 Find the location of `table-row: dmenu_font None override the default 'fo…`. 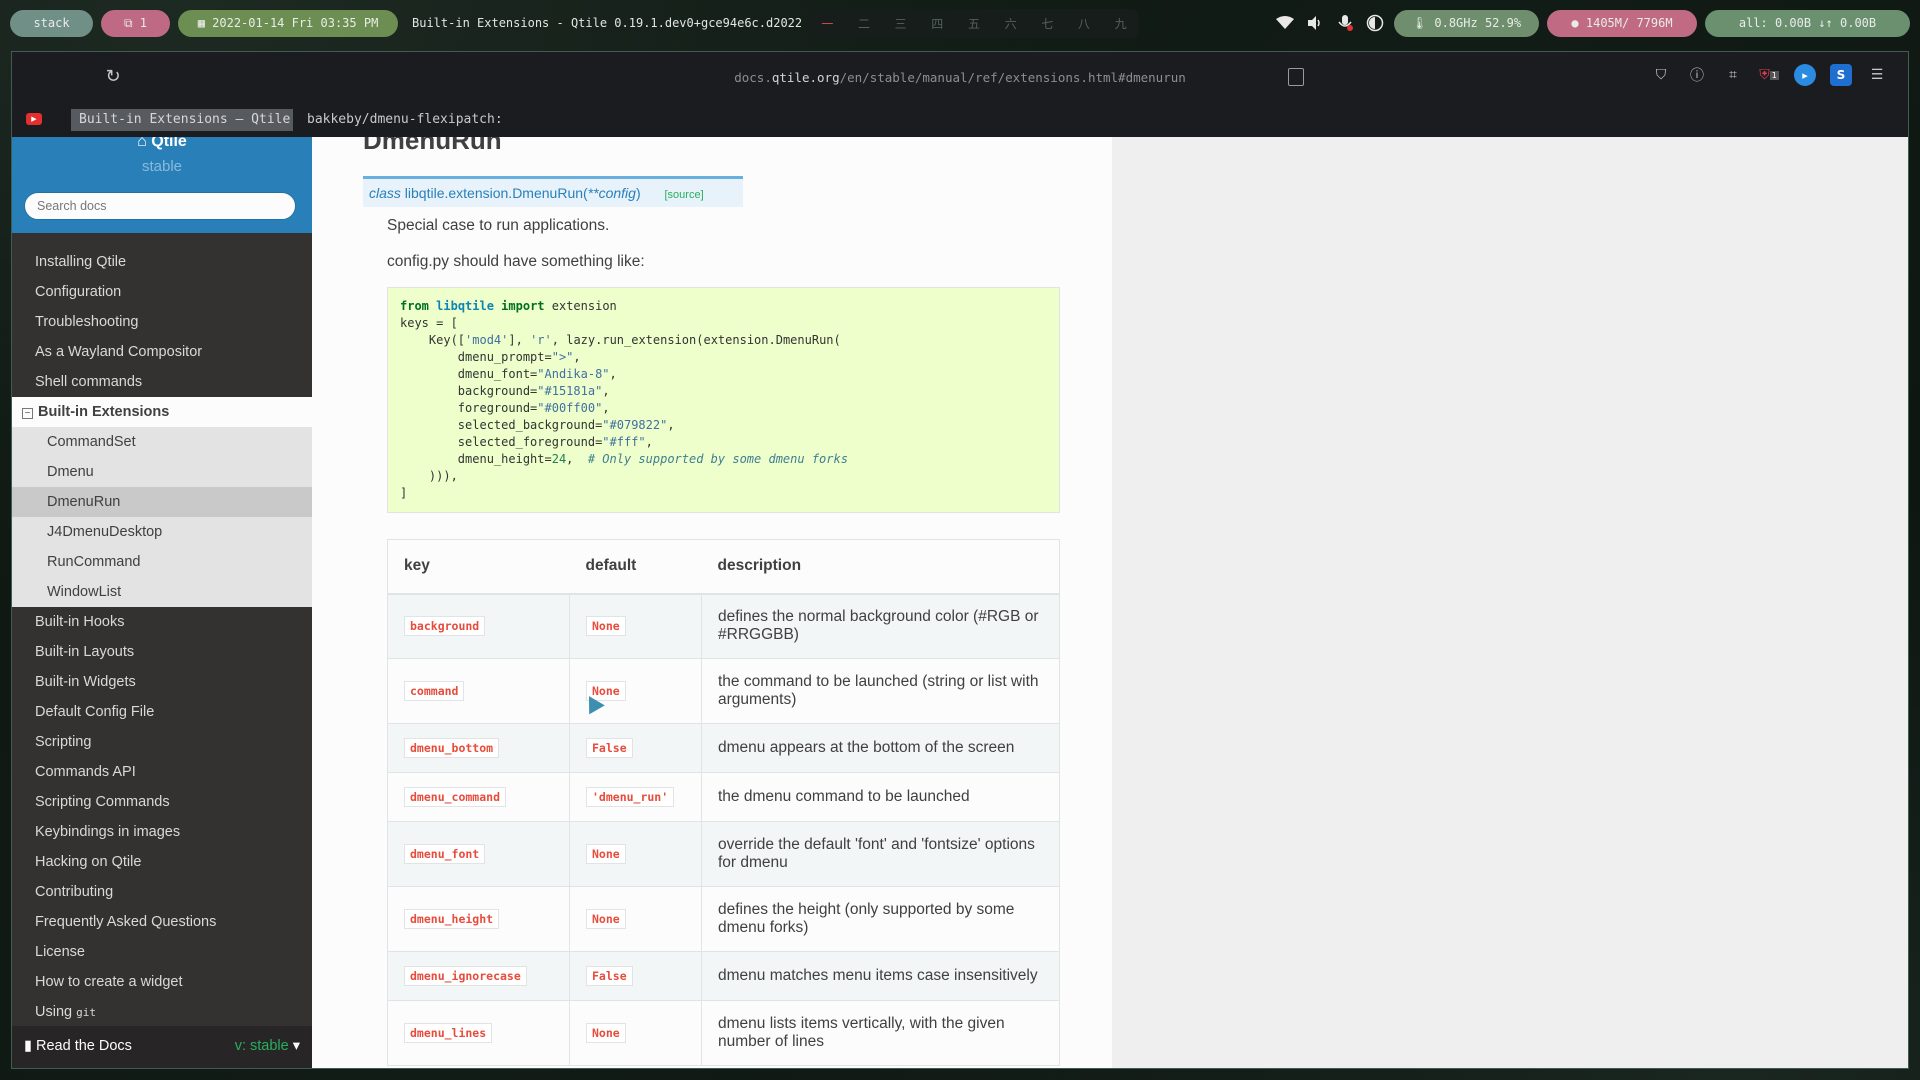

table-row: dmenu_font None override the default 'fo… is located at coordinates (723, 854).